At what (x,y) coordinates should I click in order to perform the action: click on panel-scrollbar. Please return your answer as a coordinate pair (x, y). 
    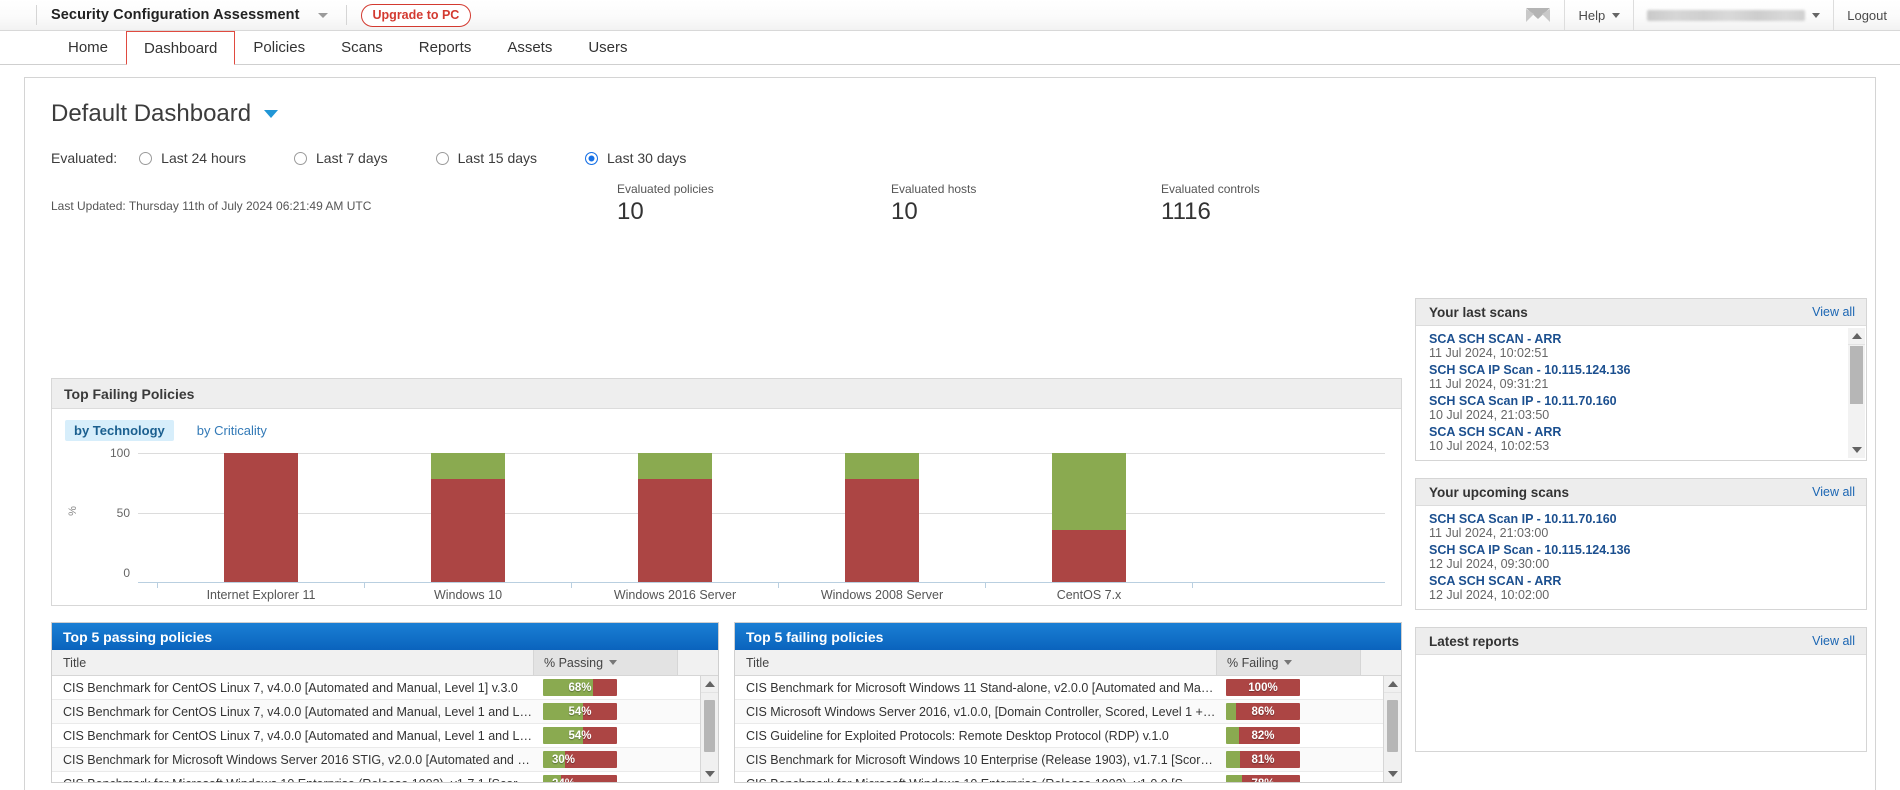
    Looking at the image, I should click on (1856, 393).